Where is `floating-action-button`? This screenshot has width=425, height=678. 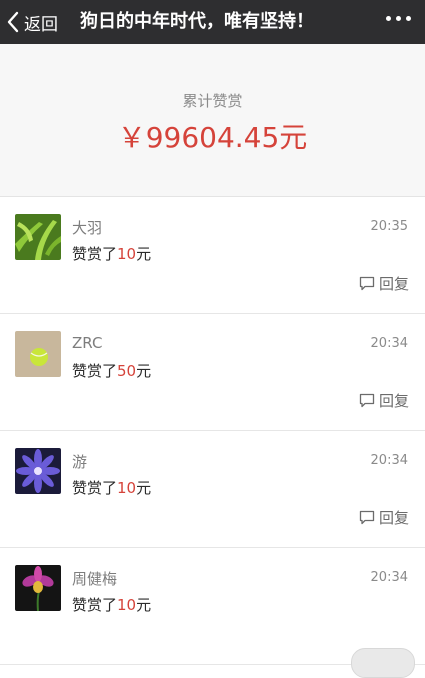 floating-action-button is located at coordinates (383, 663).